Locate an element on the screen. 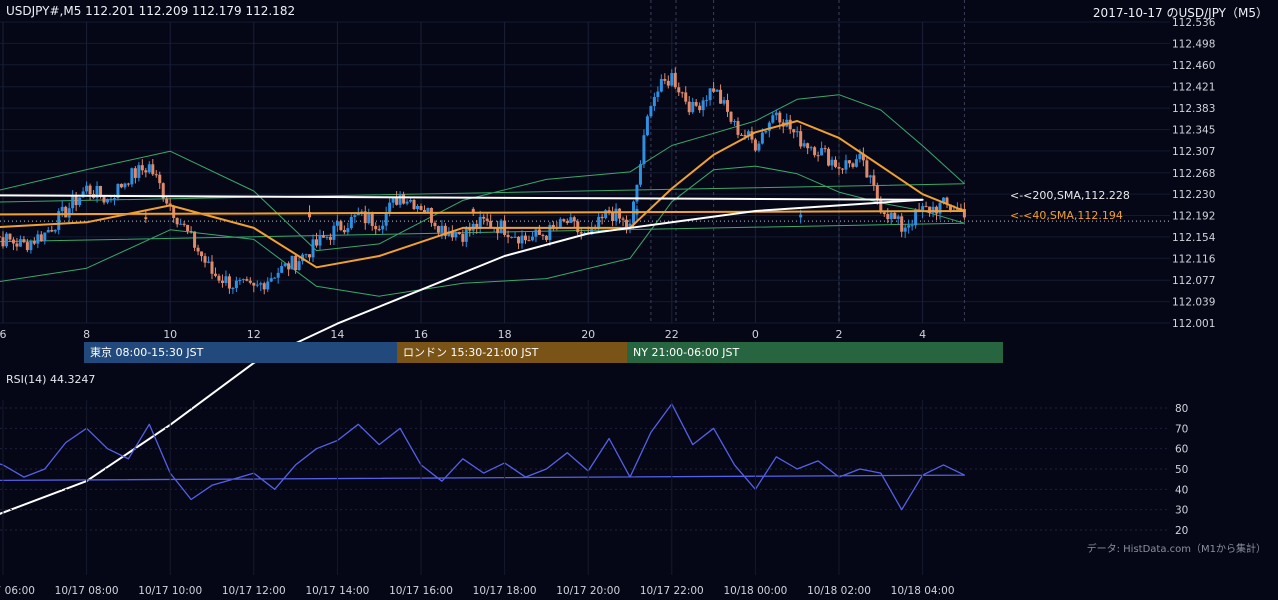 The height and width of the screenshot is (600, 1278). hour-tick-label: 18 is located at coordinates (505, 334).